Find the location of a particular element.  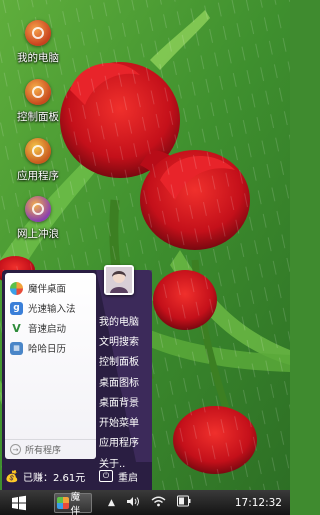

control-panel-icon is located at coordinates (38, 92).